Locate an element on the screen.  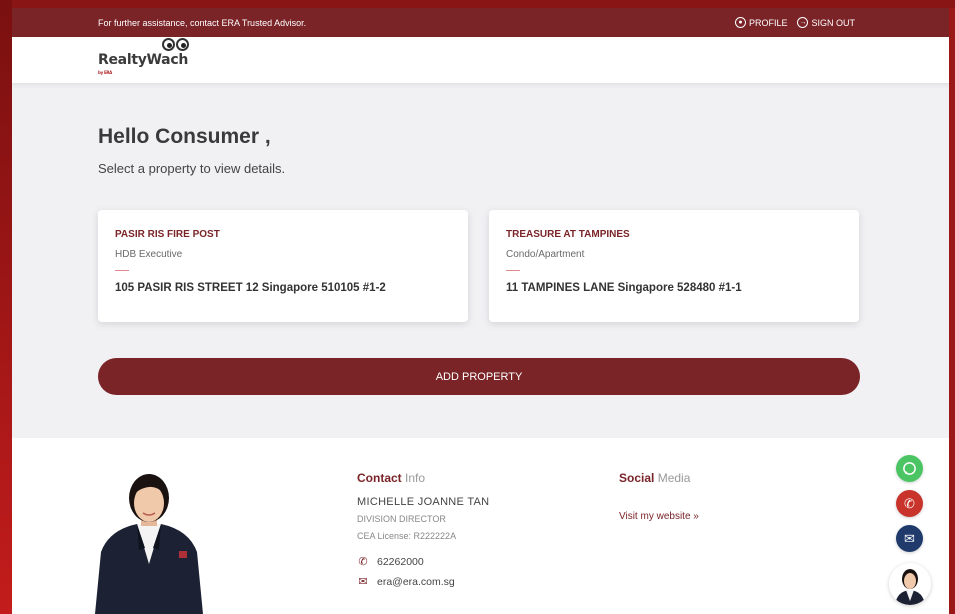
agent-name: MICHELLE JOANNE TAN is located at coordinates (423, 502).